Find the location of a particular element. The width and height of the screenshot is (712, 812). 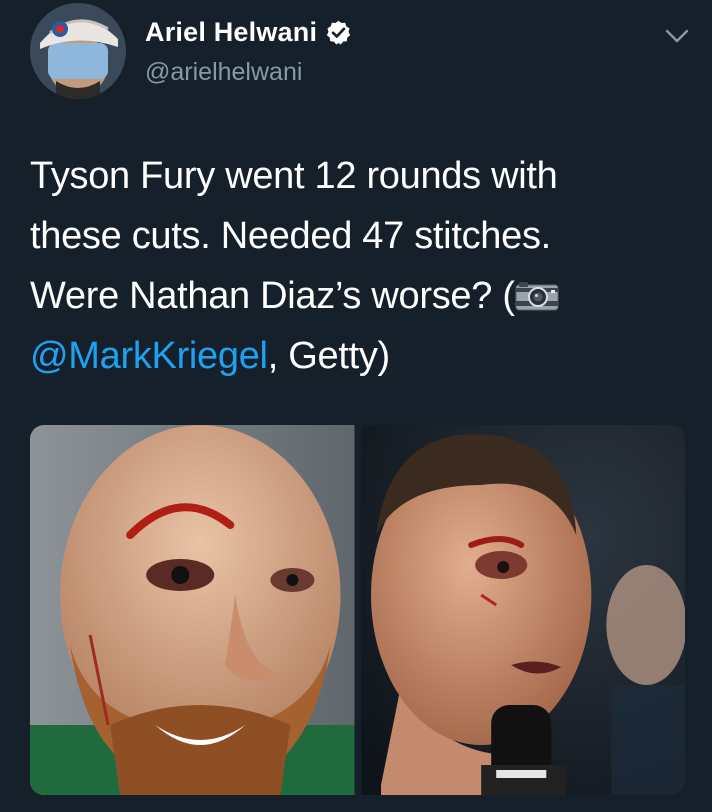

tweet-text-line-3: Were Nathan Diaz’s worse? ( is located at coordinates (350, 296).